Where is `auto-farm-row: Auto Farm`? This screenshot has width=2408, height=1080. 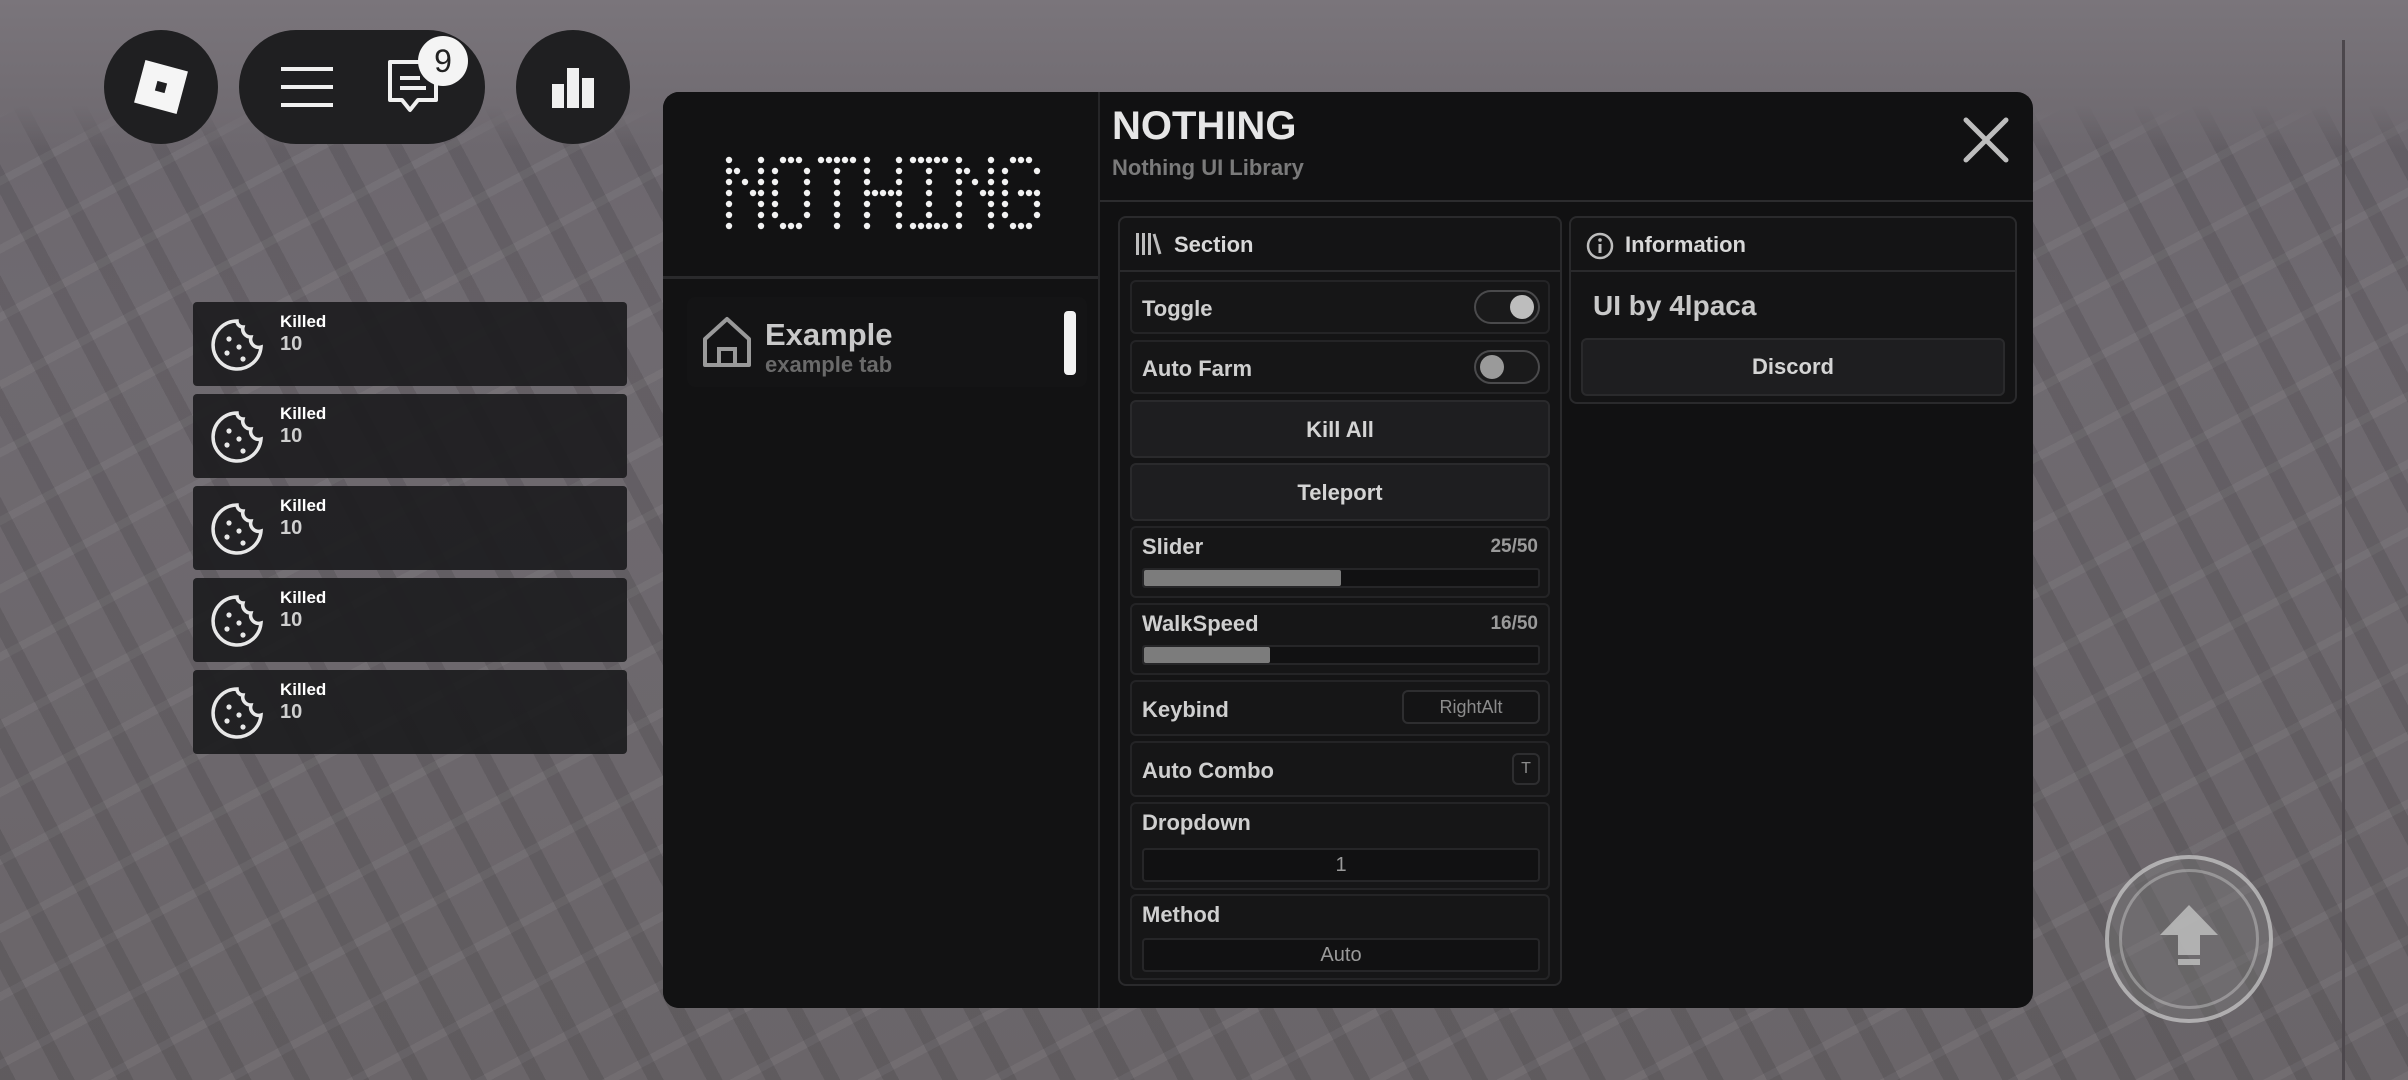
auto-farm-row: Auto Farm is located at coordinates (1340, 367).